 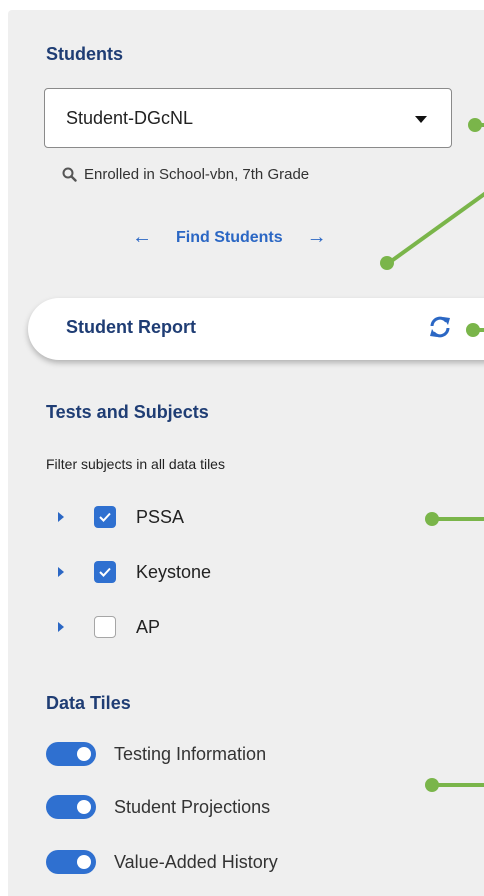 What do you see at coordinates (135, 464) in the screenshot?
I see `filter-subjects-label: Filter subjects in all data tiles` at bounding box center [135, 464].